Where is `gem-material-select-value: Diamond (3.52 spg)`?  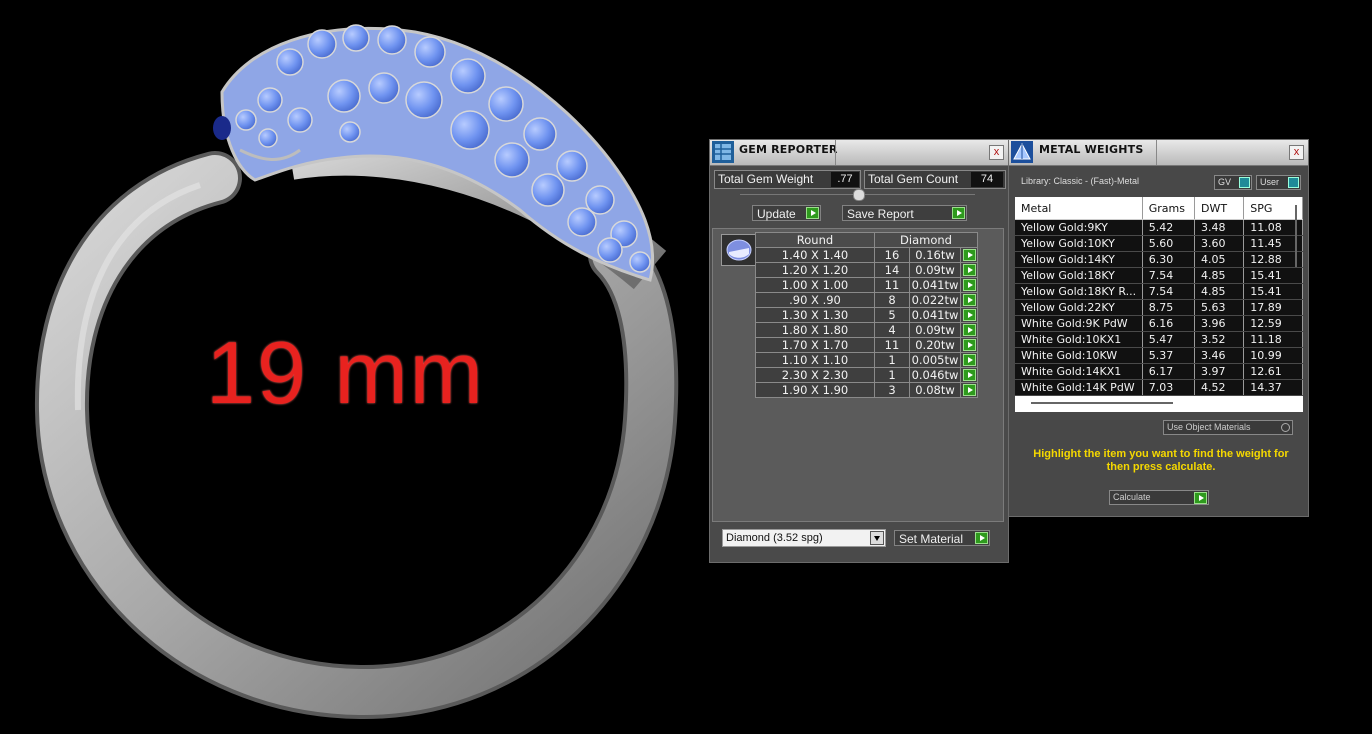 gem-material-select-value: Diamond (3.52 spg) is located at coordinates (774, 538).